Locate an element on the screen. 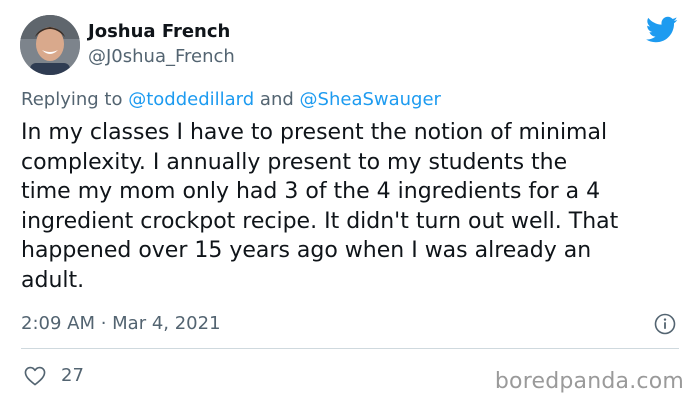  divider is located at coordinates (350, 348).